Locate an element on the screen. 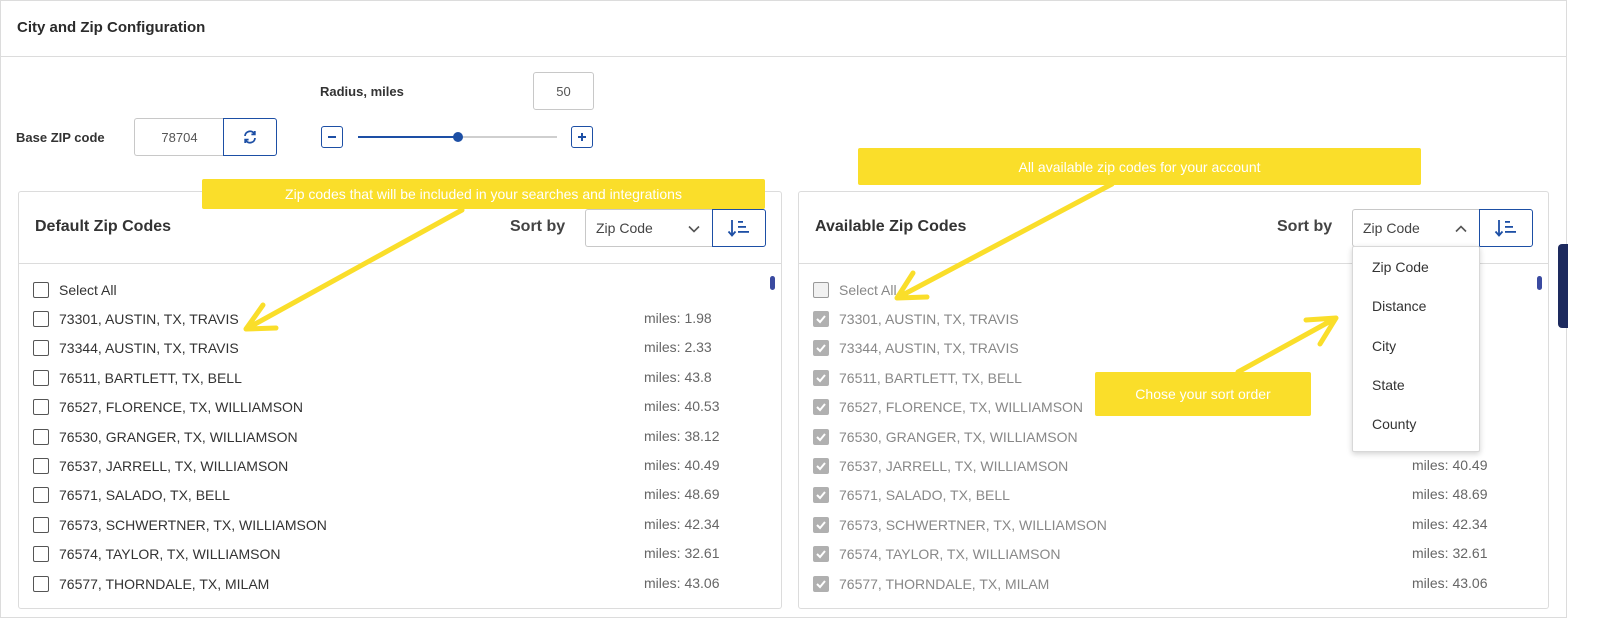  available-zip-miles: miles: 43.06 is located at coordinates (1450, 582).